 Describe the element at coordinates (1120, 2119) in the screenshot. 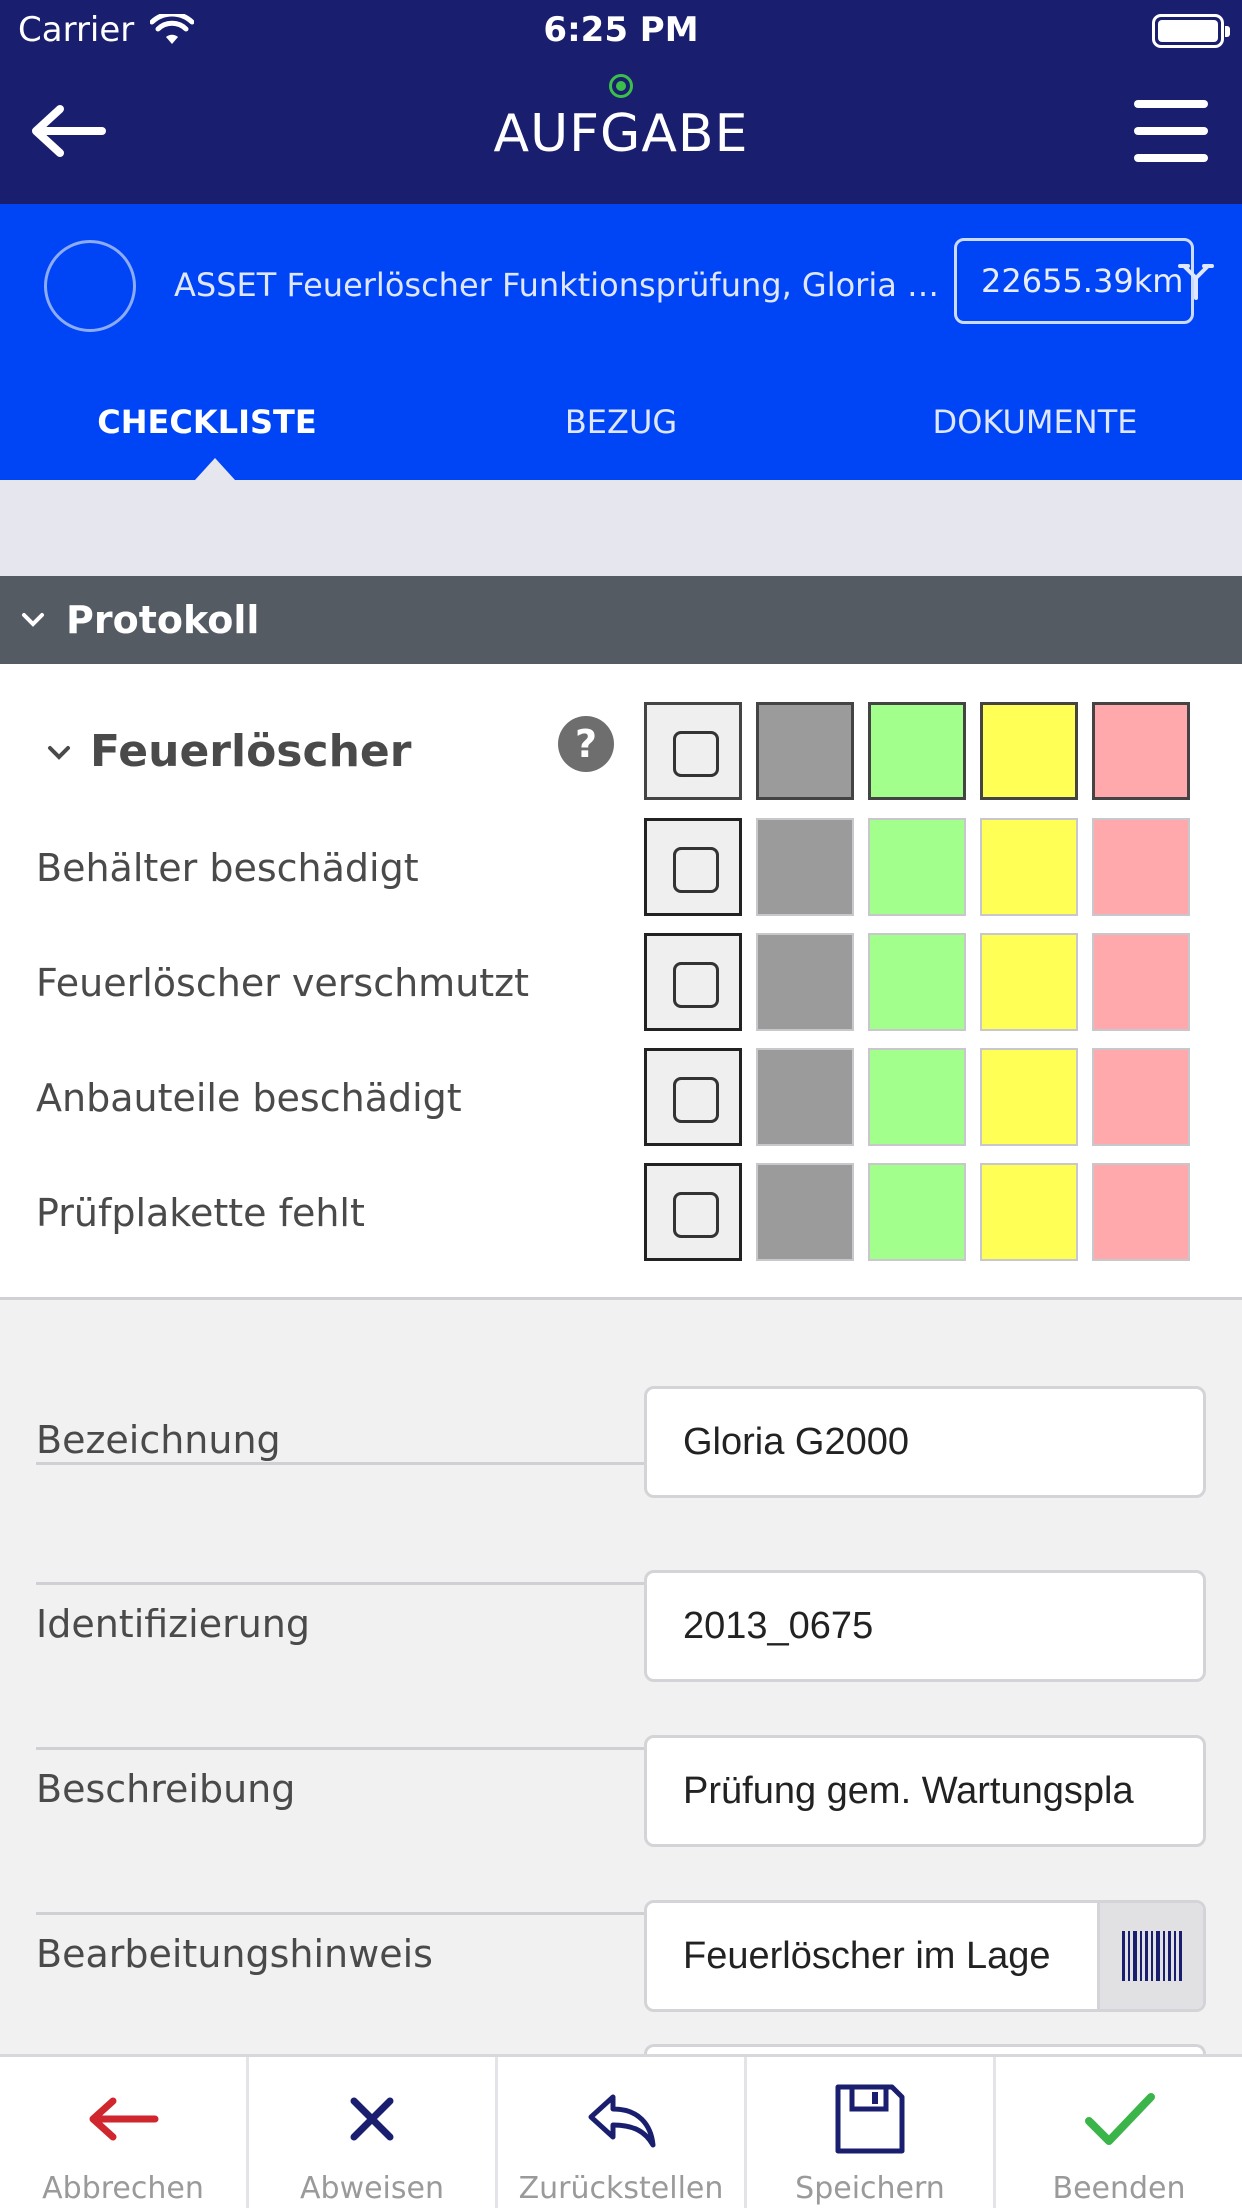

I see `checkmark-icon` at that location.